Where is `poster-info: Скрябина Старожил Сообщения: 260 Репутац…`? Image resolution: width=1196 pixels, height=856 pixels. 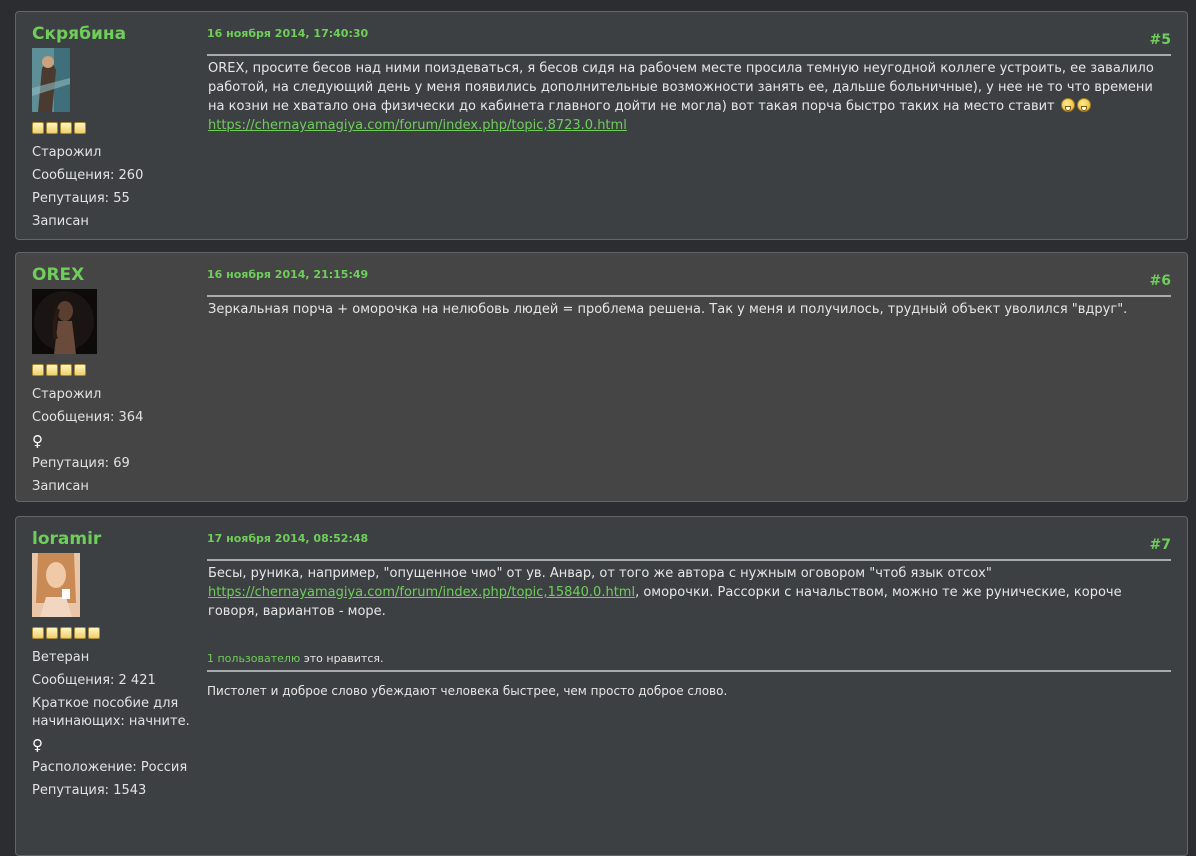
poster-info: Скрябина Старожил Сообщения: 260 Репутац… is located at coordinates (117, 127).